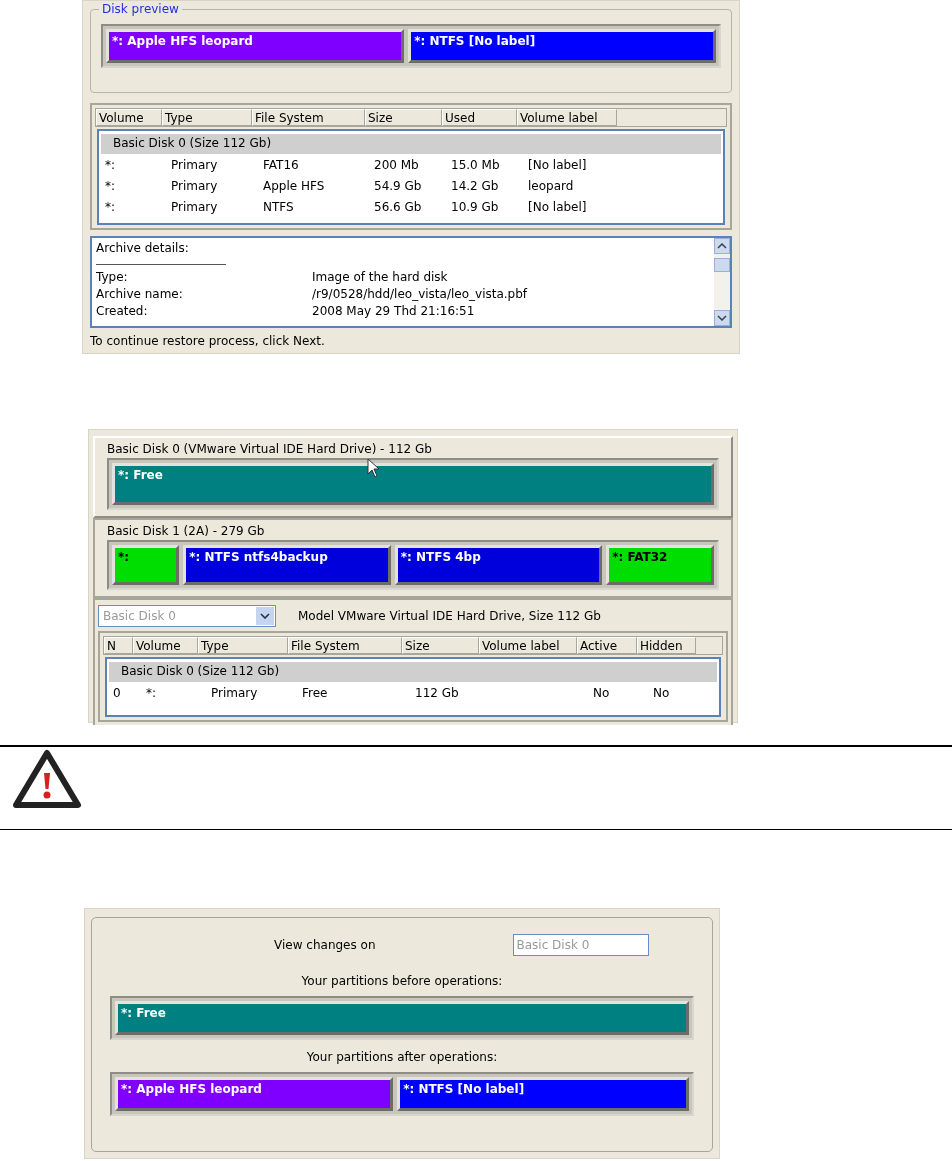  Describe the element at coordinates (140, 294) in the screenshot. I see `detail-label: Archive name:` at that location.